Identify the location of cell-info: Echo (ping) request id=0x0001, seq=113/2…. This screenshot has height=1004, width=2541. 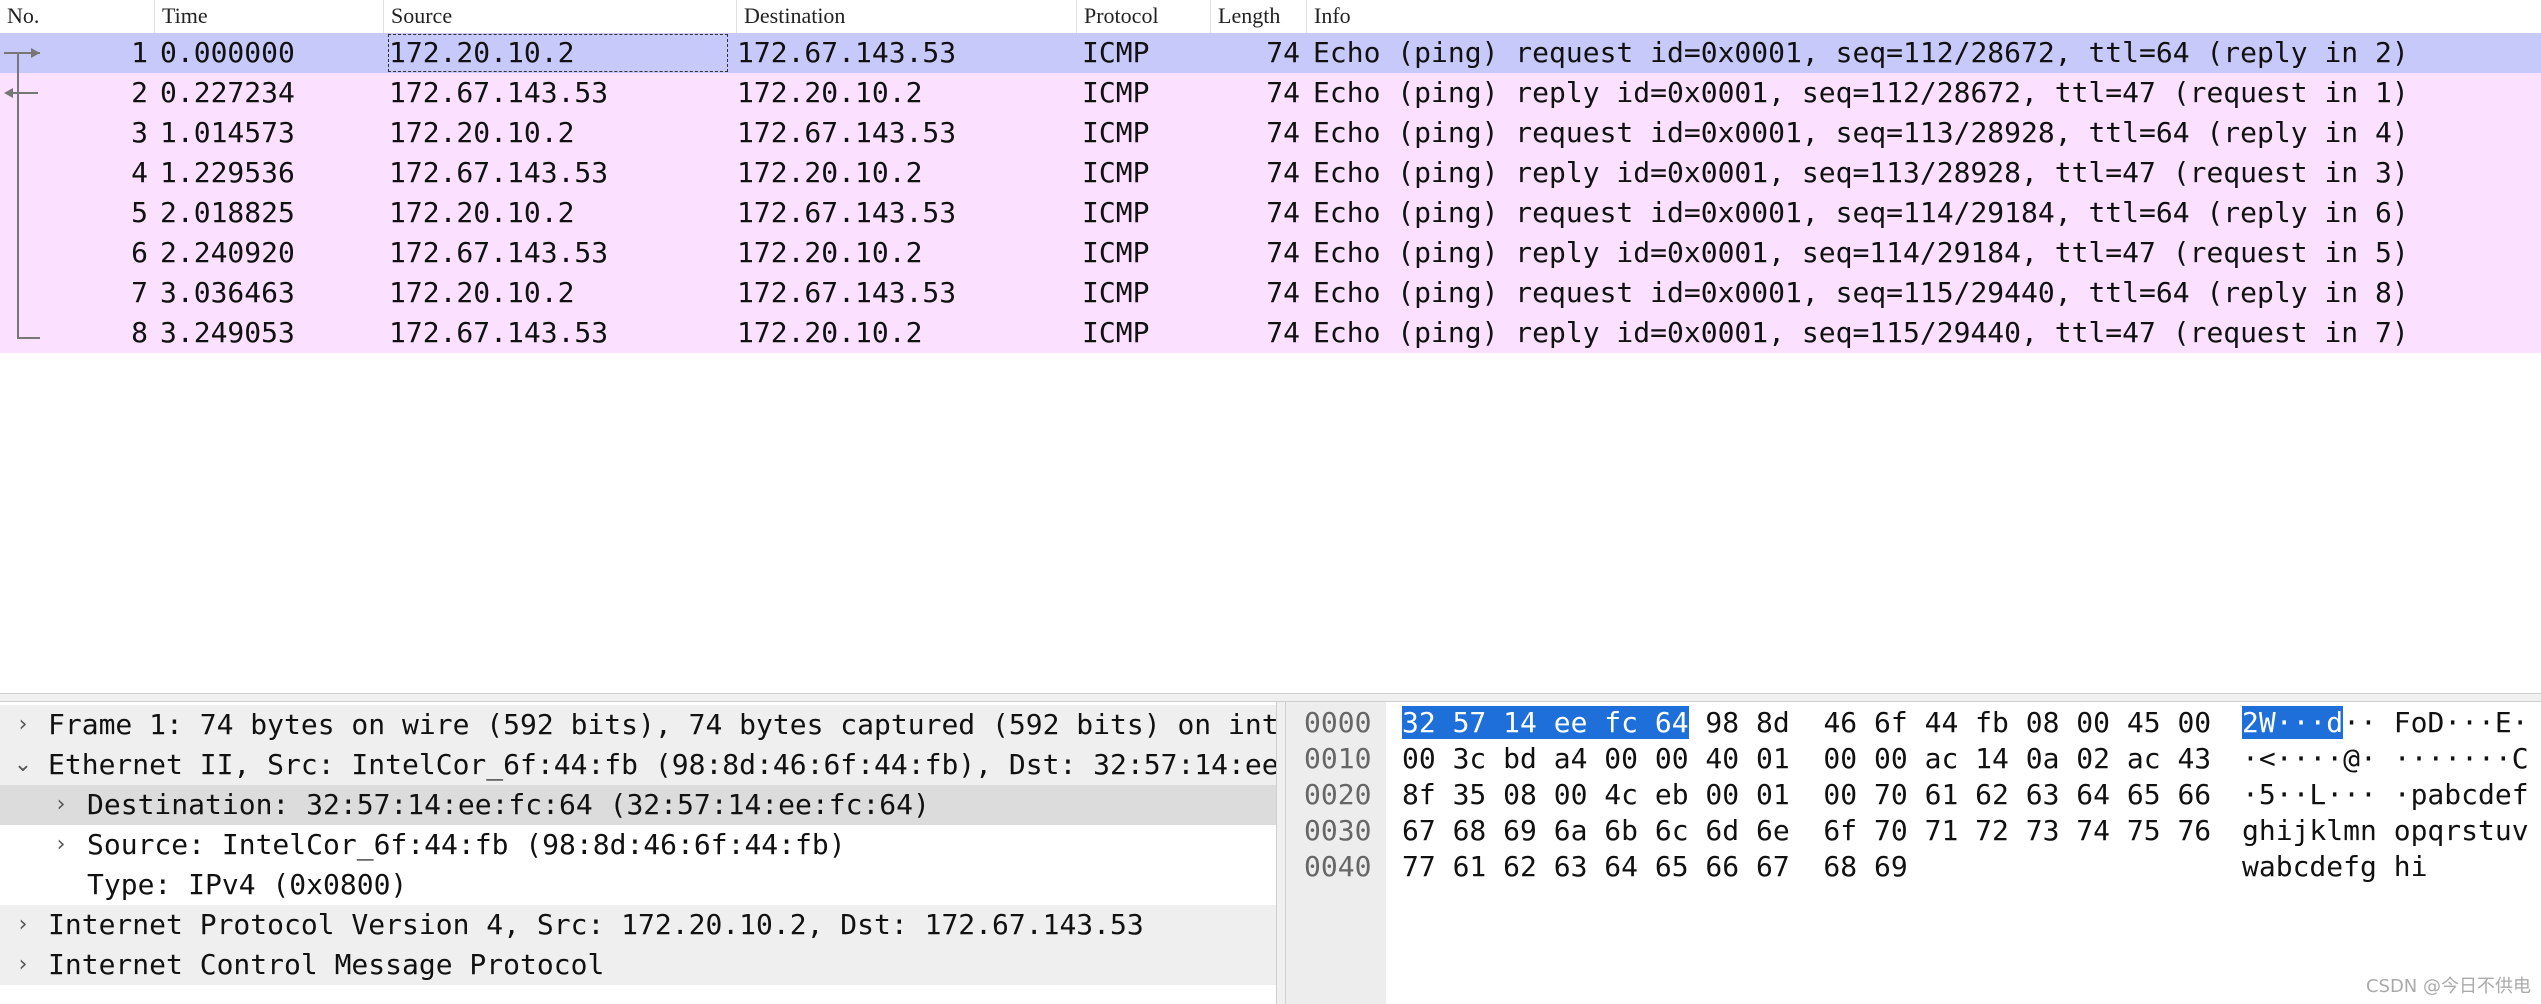
(1861, 132).